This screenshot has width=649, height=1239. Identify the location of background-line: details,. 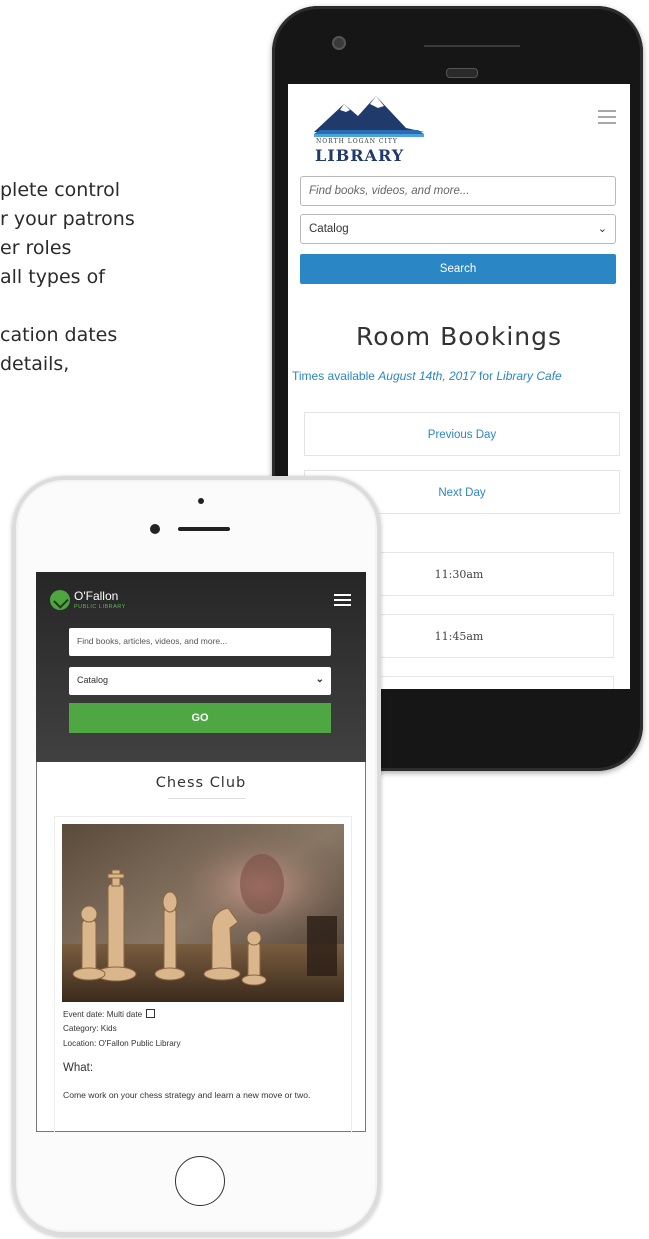
(35, 364).